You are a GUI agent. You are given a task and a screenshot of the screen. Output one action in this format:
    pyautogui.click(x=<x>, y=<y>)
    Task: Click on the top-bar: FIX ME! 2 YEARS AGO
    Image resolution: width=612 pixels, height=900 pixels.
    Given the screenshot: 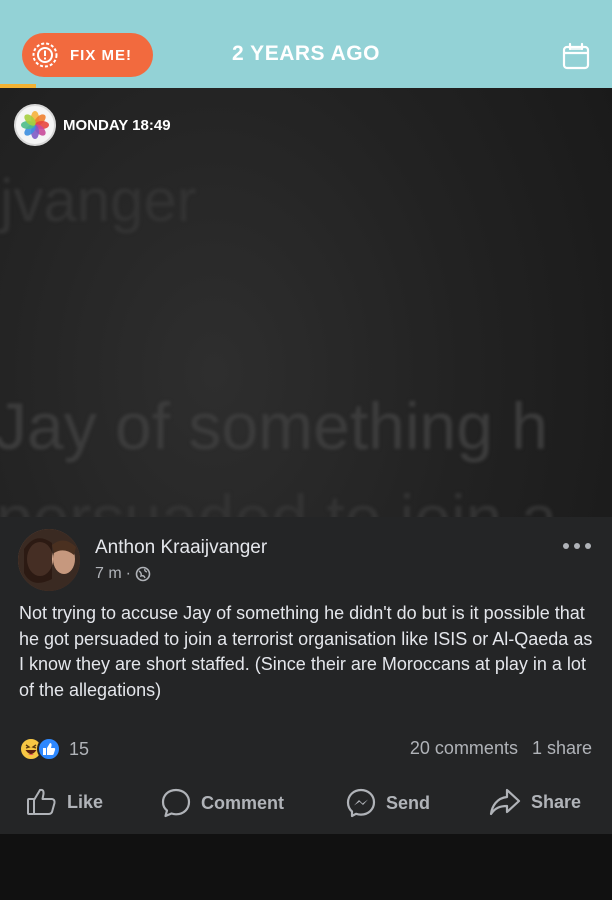 What is the action you would take?
    pyautogui.click(x=306, y=44)
    